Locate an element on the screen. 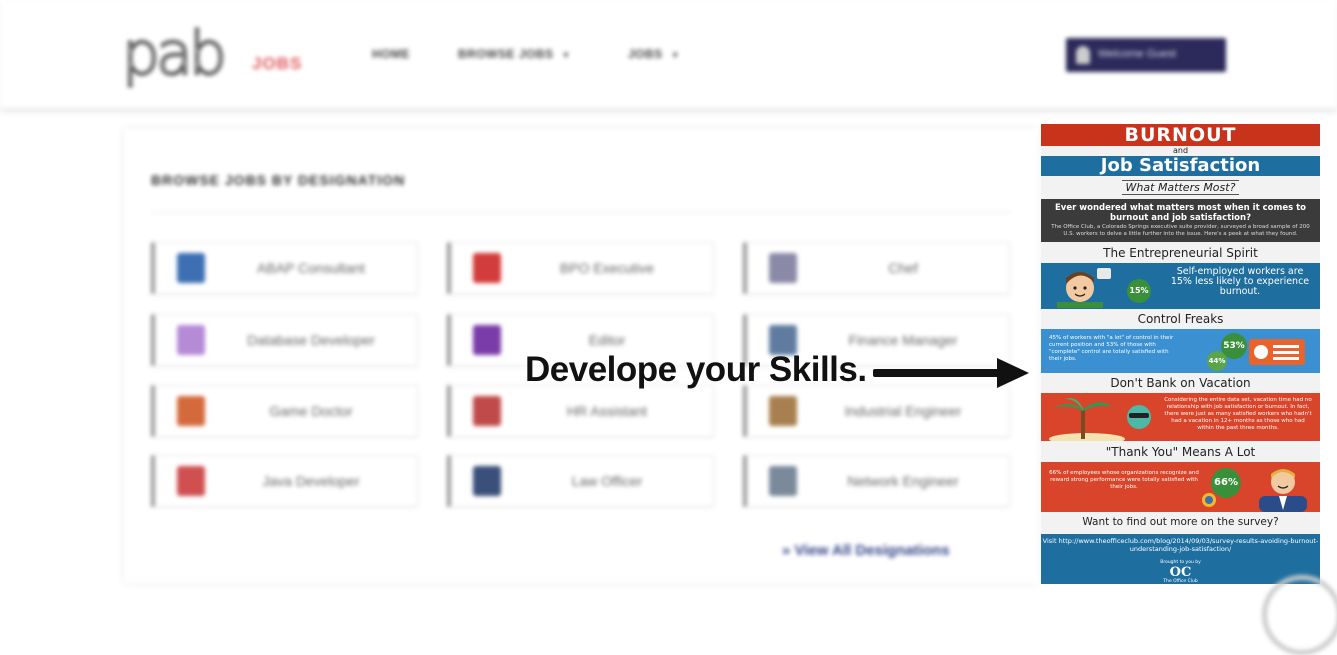 Image resolution: width=1337 pixels, height=655 pixels. hr-group-icon is located at coordinates (487, 411).